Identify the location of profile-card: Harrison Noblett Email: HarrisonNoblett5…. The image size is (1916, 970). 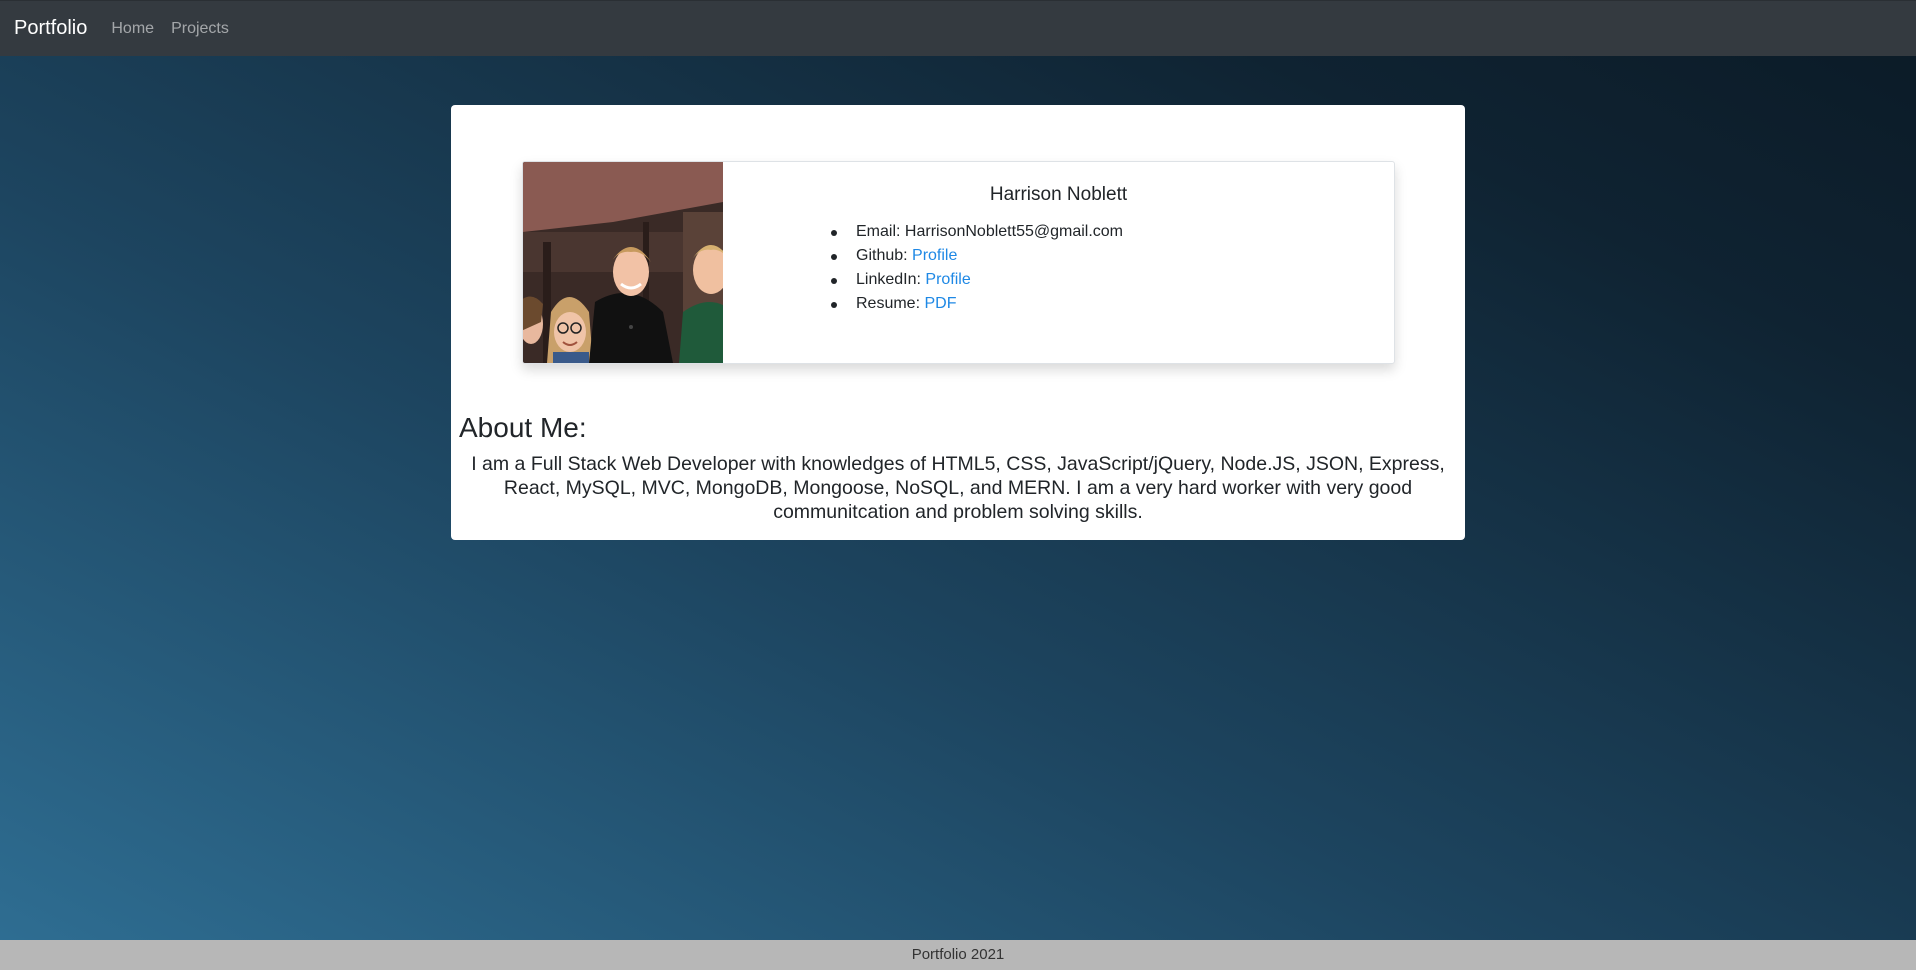
(958, 262).